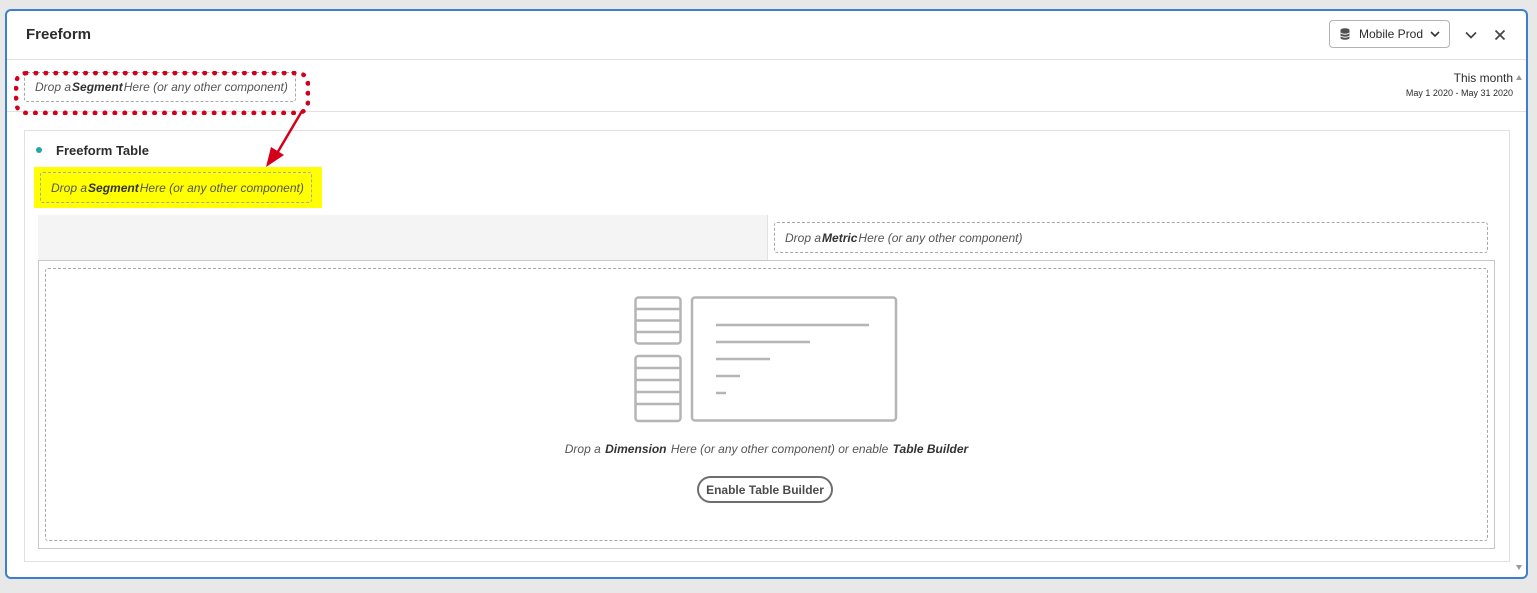 This screenshot has width=1537, height=593. I want to click on drop-middle: Here (or any other component) or enable, so click(779, 449).